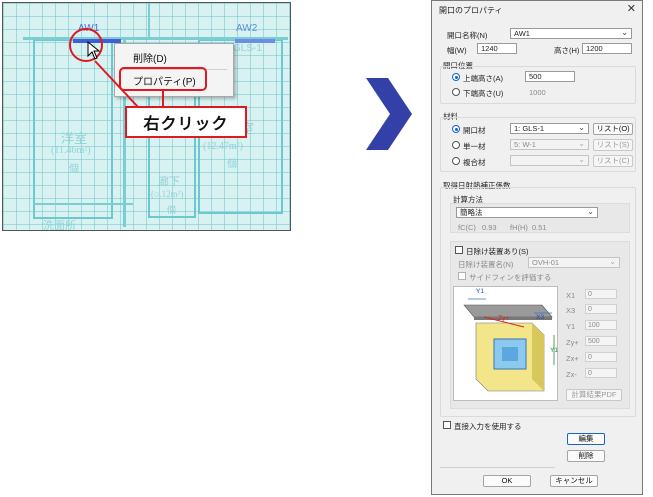 The height and width of the screenshot is (497, 653). Describe the element at coordinates (554, 350) in the screenshot. I see `fig-label-y1b: Y1` at that location.